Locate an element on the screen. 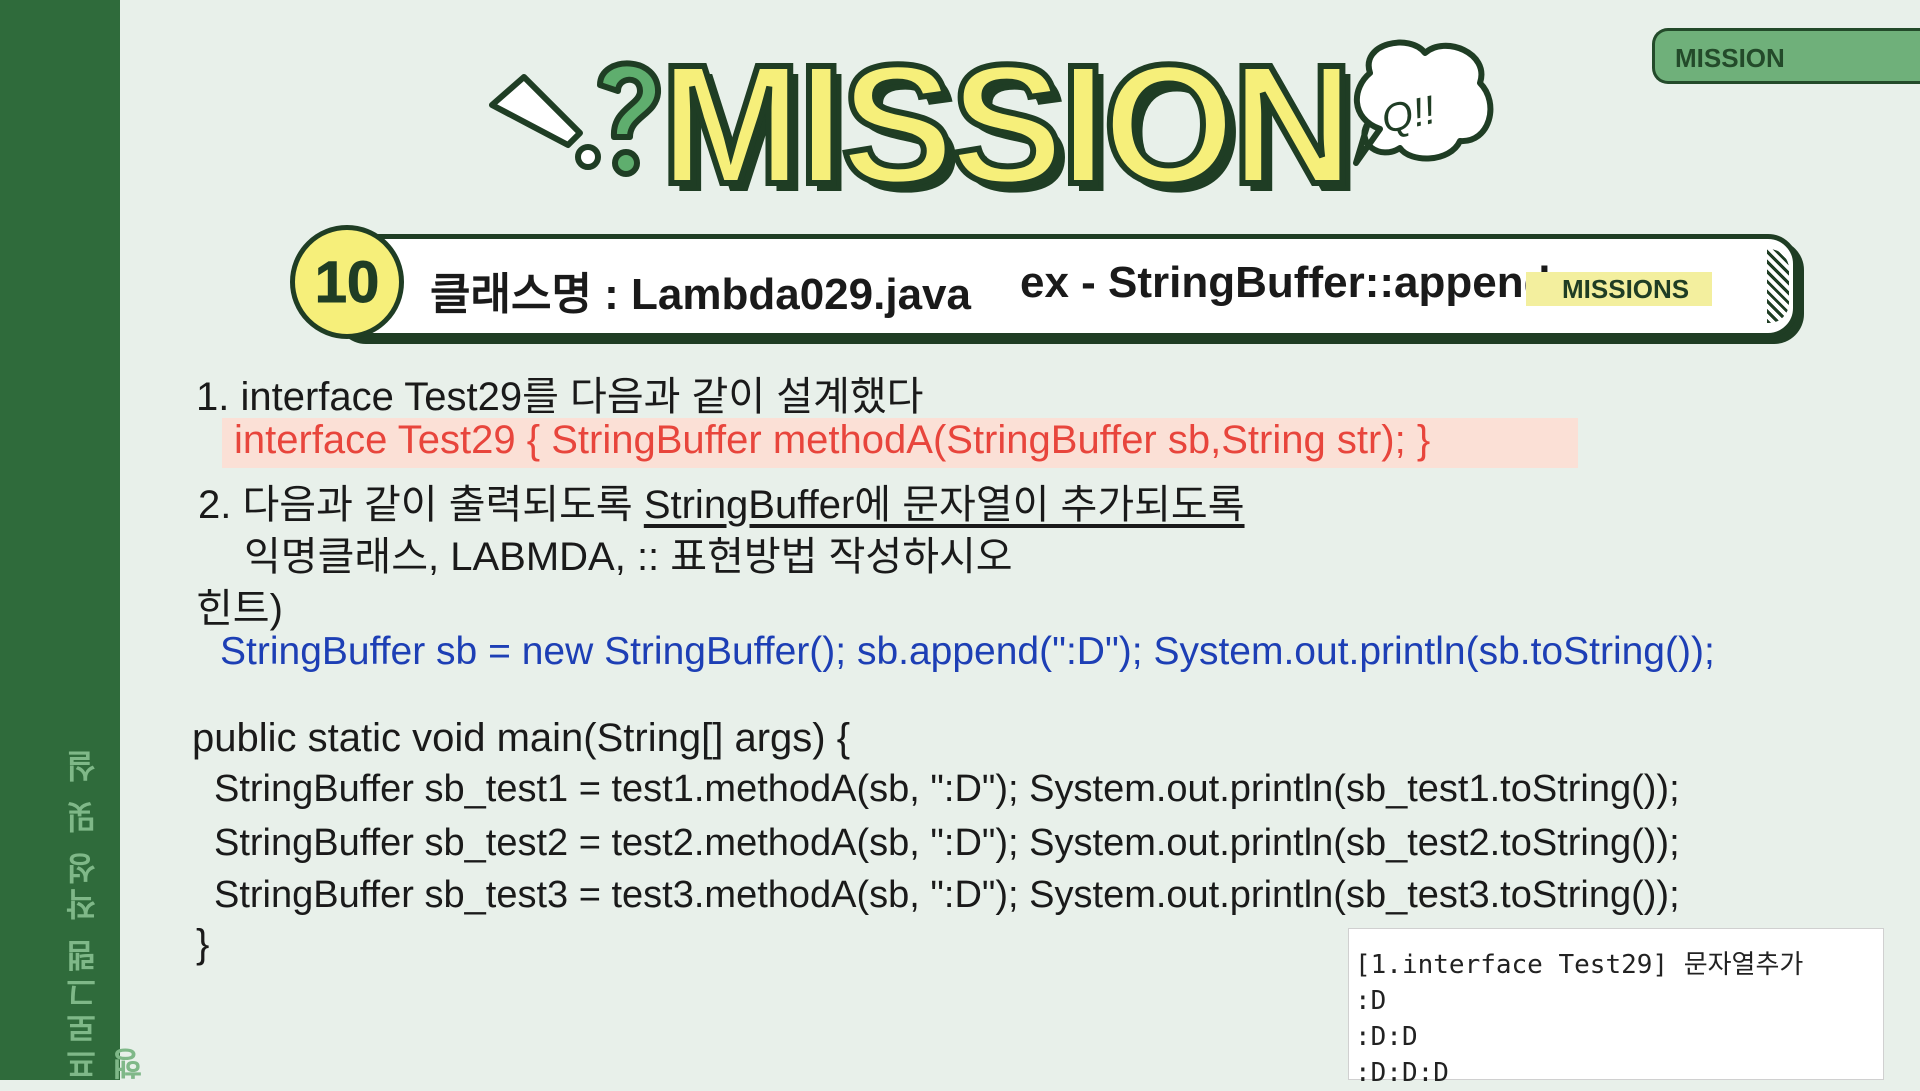 The image size is (1920, 1091). sidebar-label: 프로그램 작성 및 실행 is located at coordinates (106, 913).